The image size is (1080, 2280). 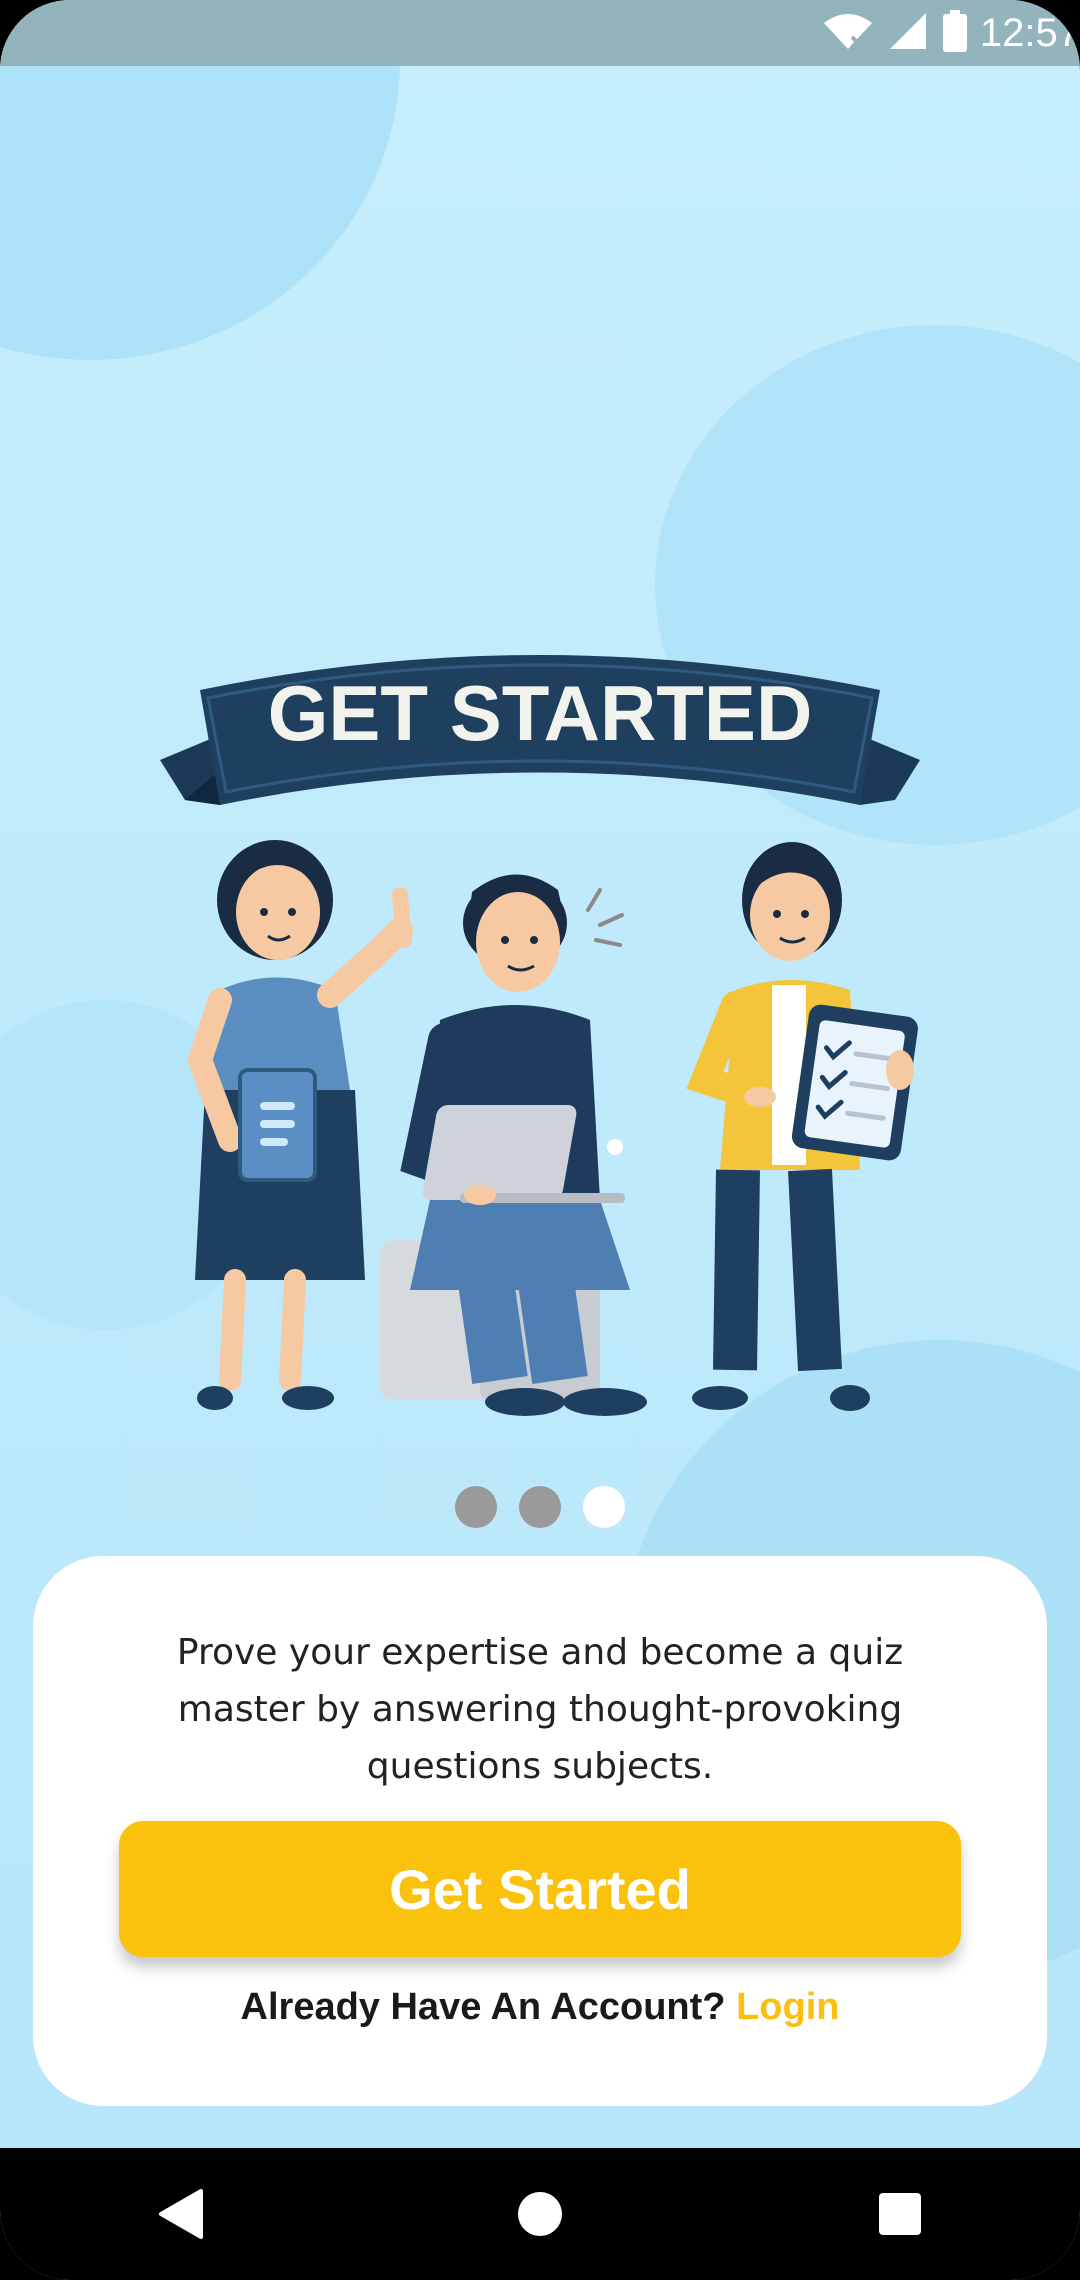 I want to click on man-with-laptop-figure, so click(x=513, y=1145).